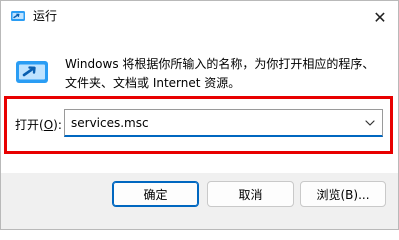 Image resolution: width=399 pixels, height=240 pixels. I want to click on open-label-hotkey: O, so click(48, 125).